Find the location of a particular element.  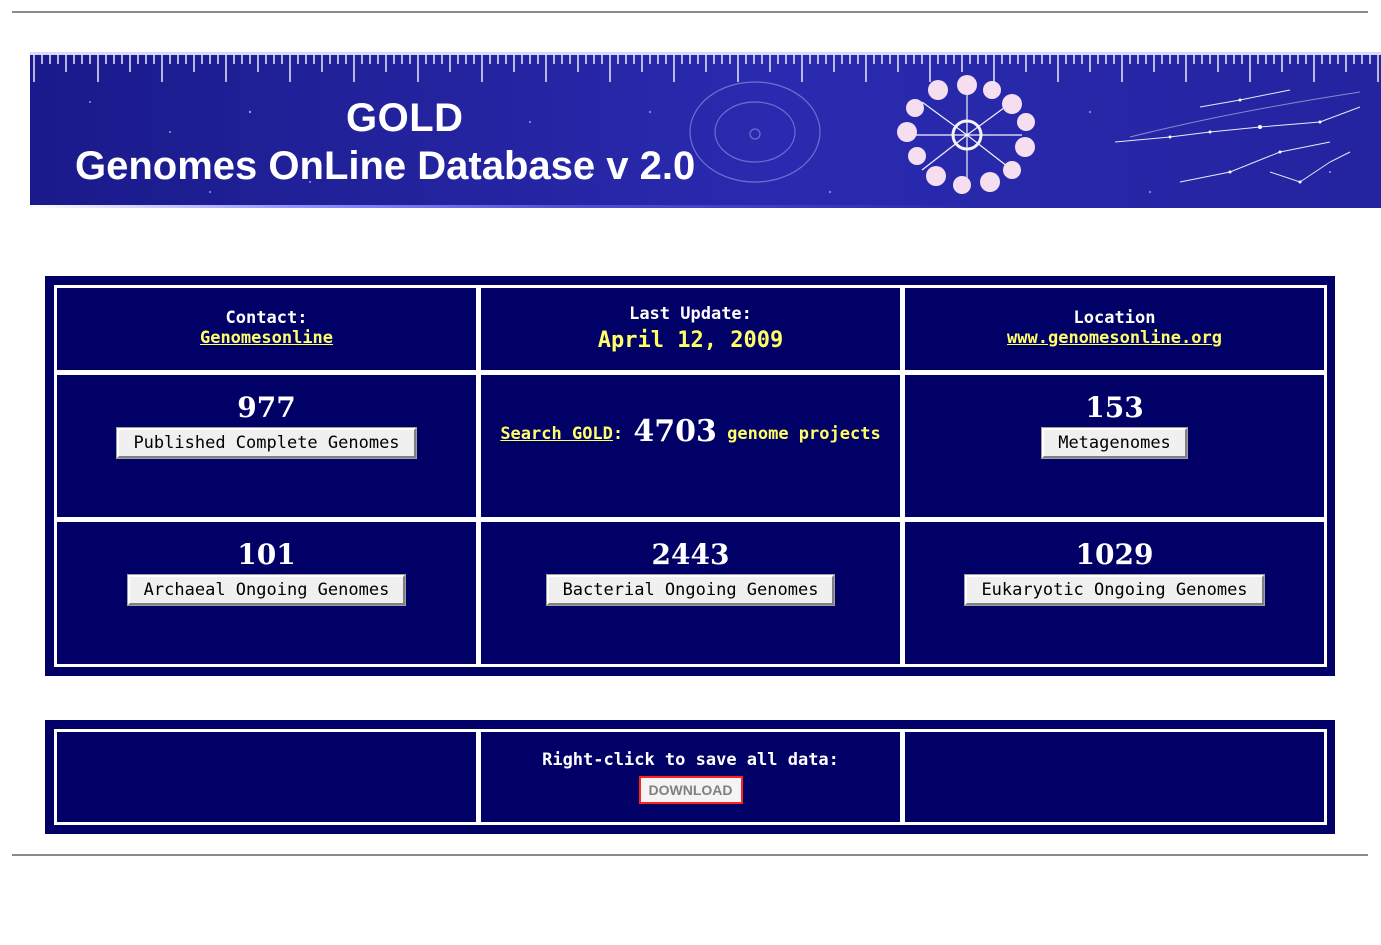

last-update-cell: Last Update: April 12, 2009 is located at coordinates (690, 329).